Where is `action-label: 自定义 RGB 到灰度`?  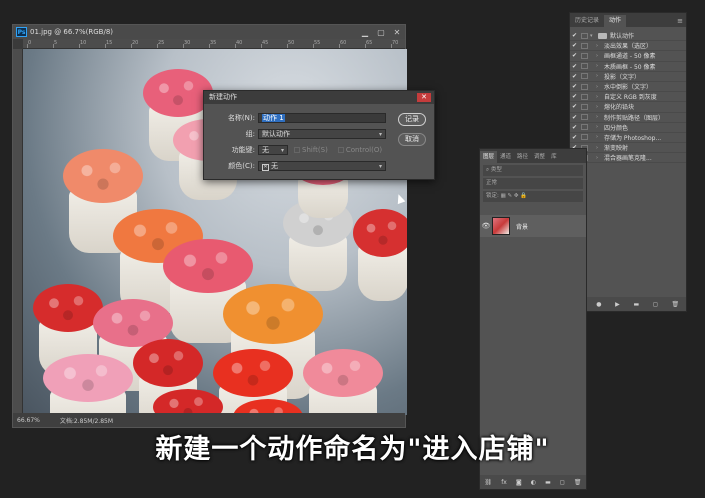
action-label: 自定义 RGB 到灰度 is located at coordinates (630, 98).